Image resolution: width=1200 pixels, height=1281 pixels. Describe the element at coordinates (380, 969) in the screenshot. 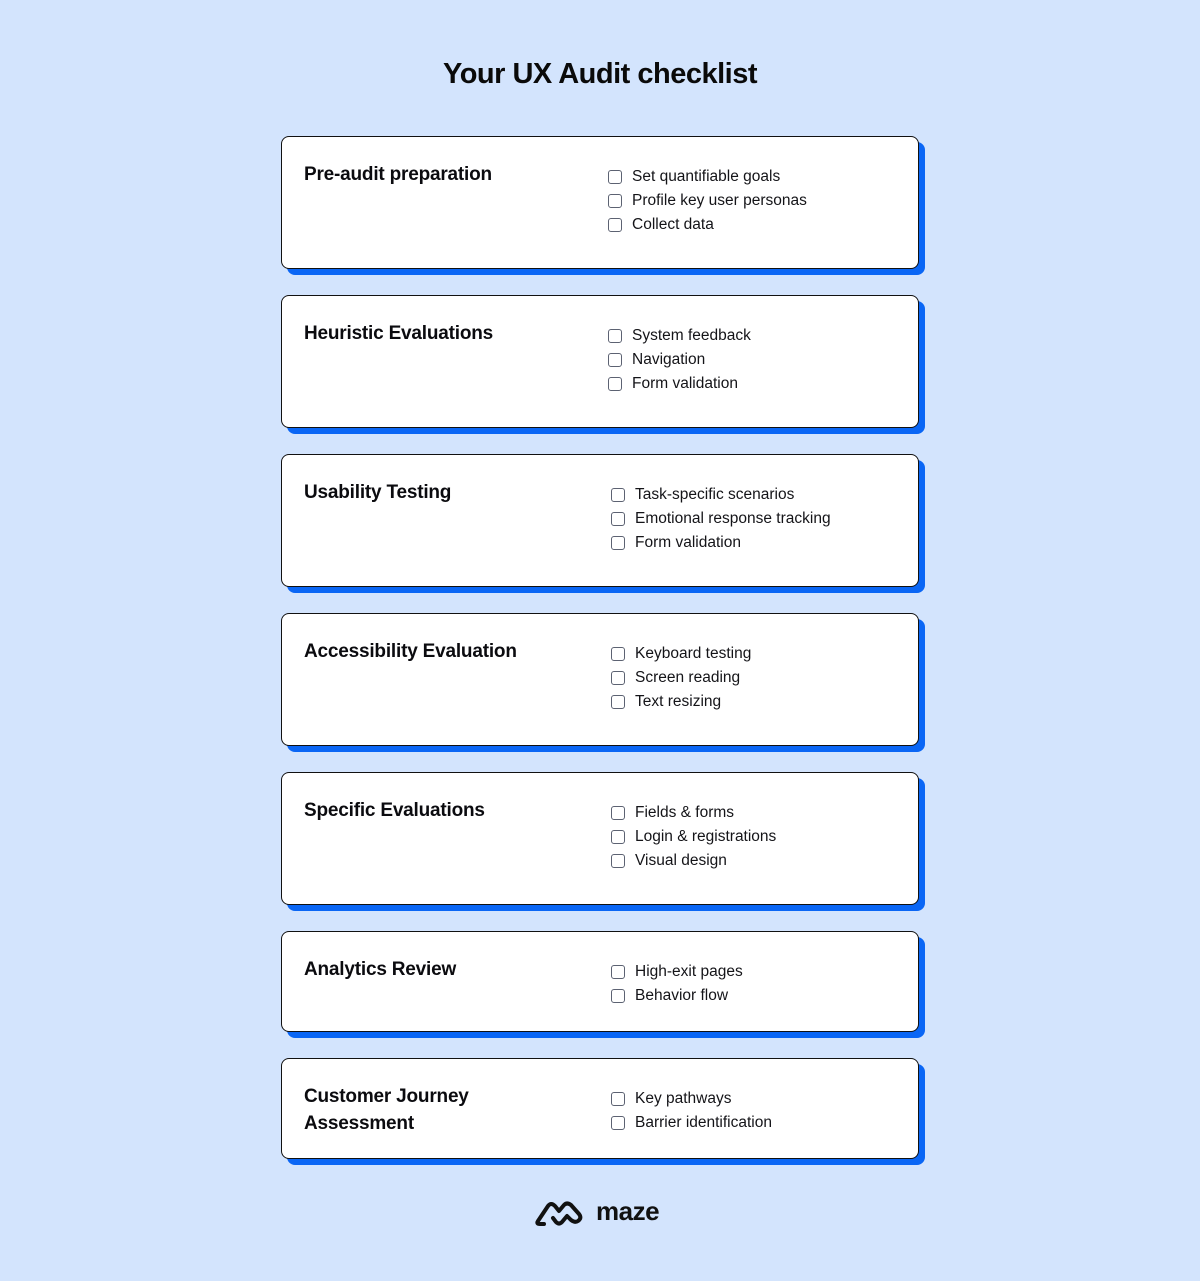

I see `card-title: Analytics Review` at that location.